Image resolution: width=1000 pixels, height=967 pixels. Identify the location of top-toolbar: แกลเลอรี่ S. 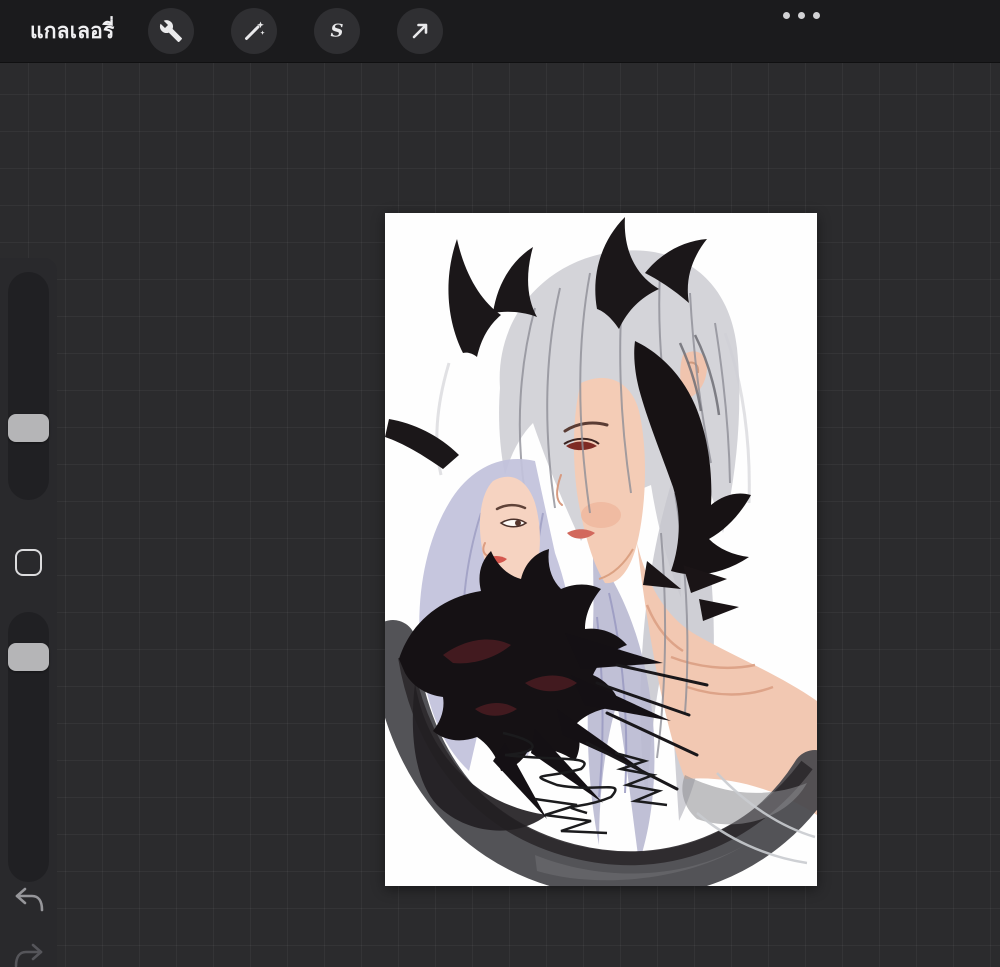
(500, 31).